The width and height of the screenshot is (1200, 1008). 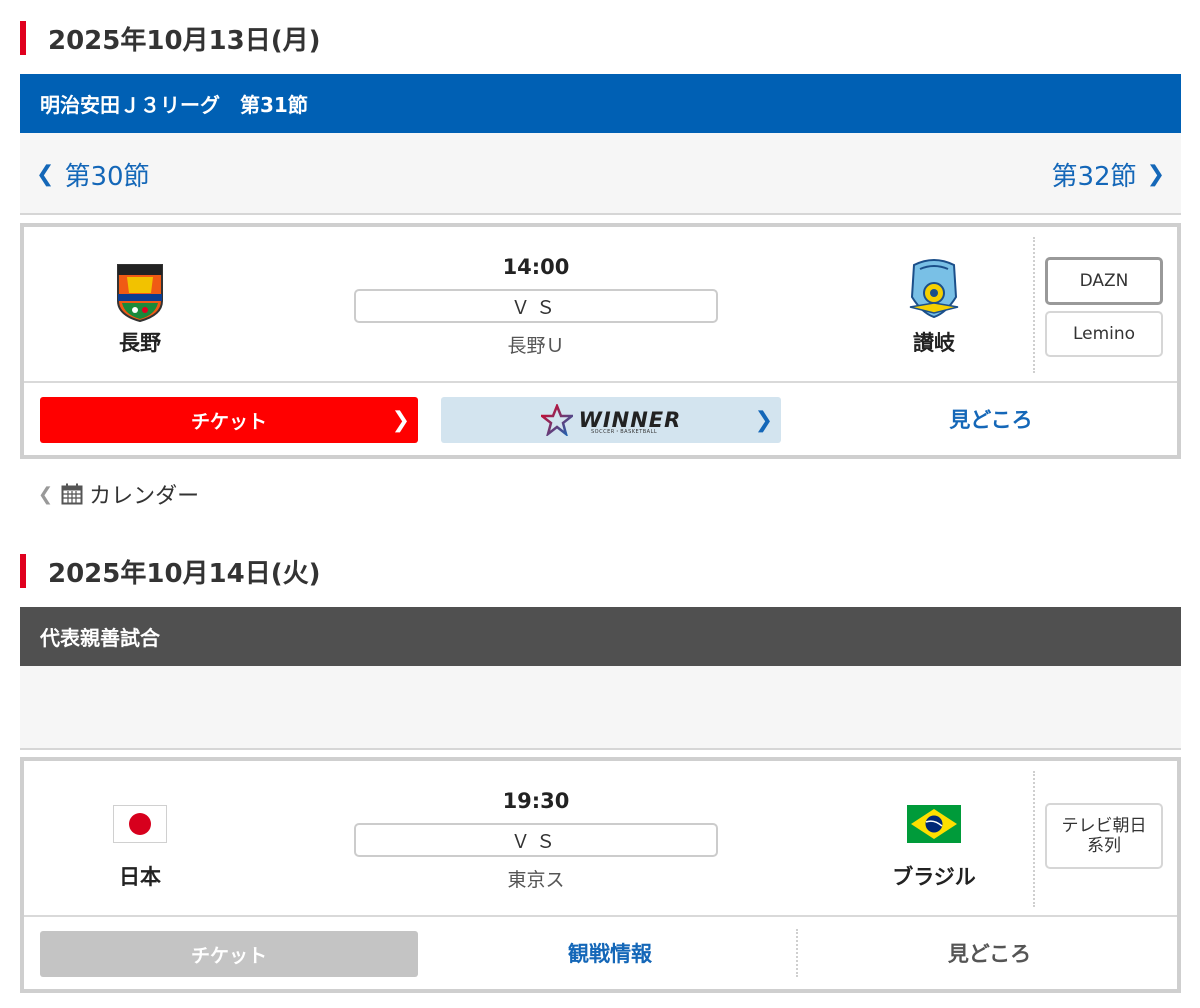 What do you see at coordinates (610, 953) in the screenshot?
I see `viewing-info-link: 観戦情報` at bounding box center [610, 953].